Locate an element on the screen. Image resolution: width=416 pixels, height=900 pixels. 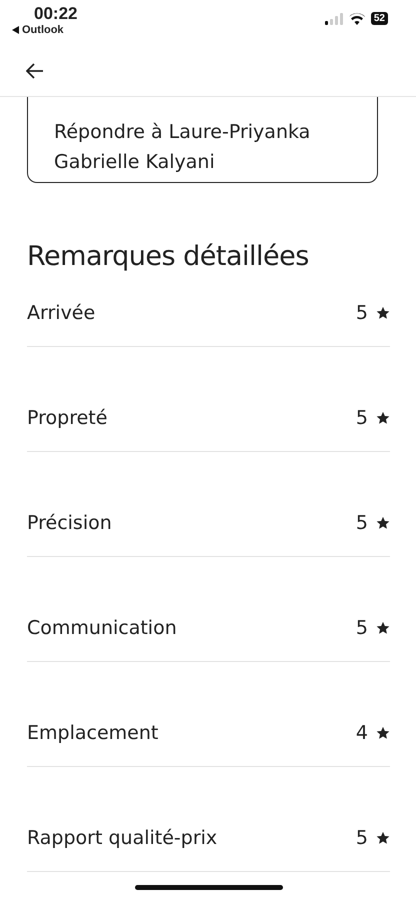
rating-label: Propreté is located at coordinates (67, 418).